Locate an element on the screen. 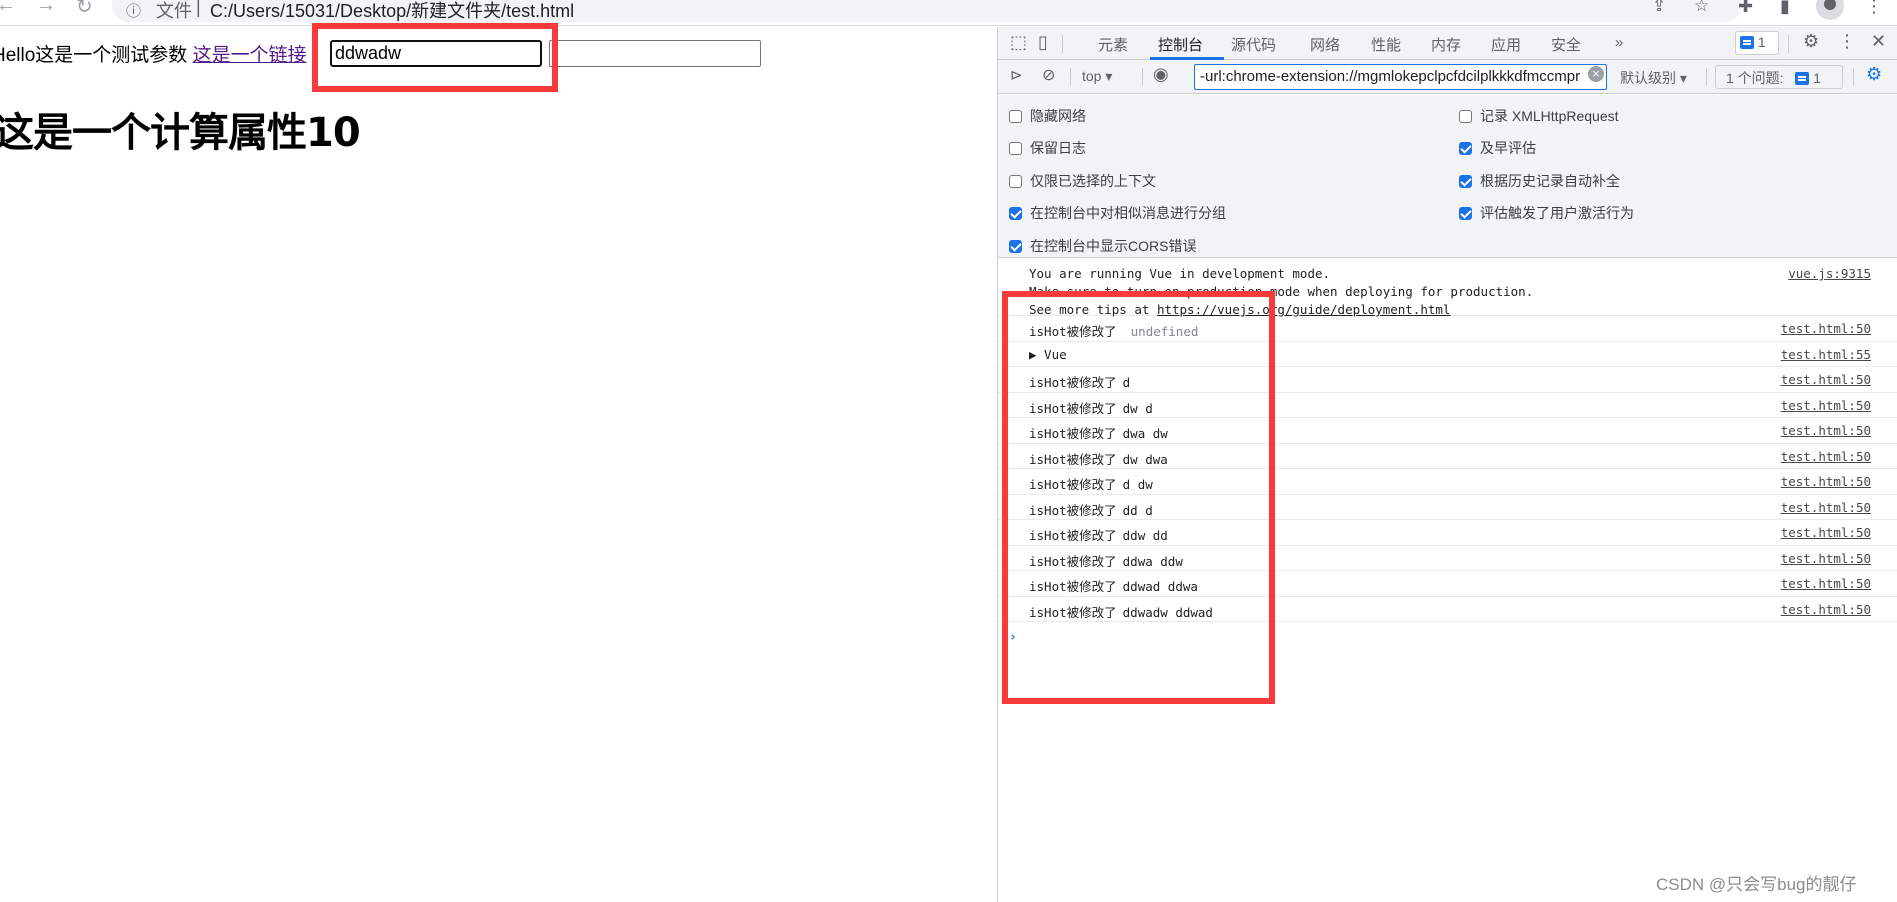  tab-console: 控制台 is located at coordinates (1180, 44).